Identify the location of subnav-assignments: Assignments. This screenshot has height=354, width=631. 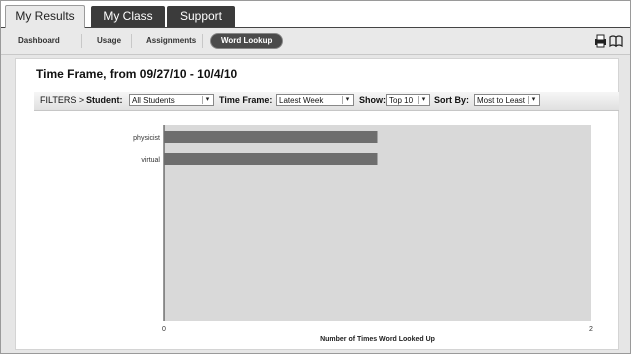
(171, 41).